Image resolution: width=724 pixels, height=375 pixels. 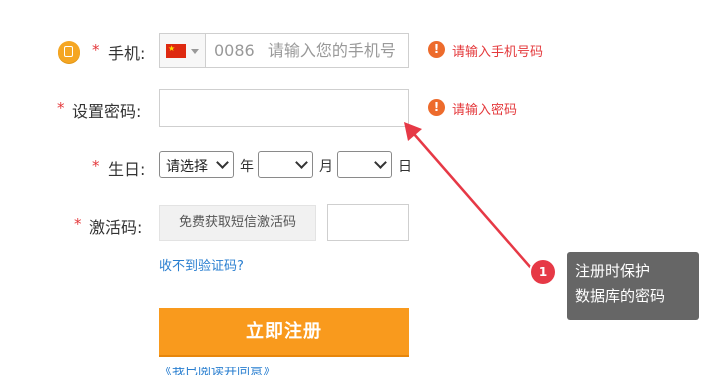 I want to click on arrow-head, so click(x=413, y=131).